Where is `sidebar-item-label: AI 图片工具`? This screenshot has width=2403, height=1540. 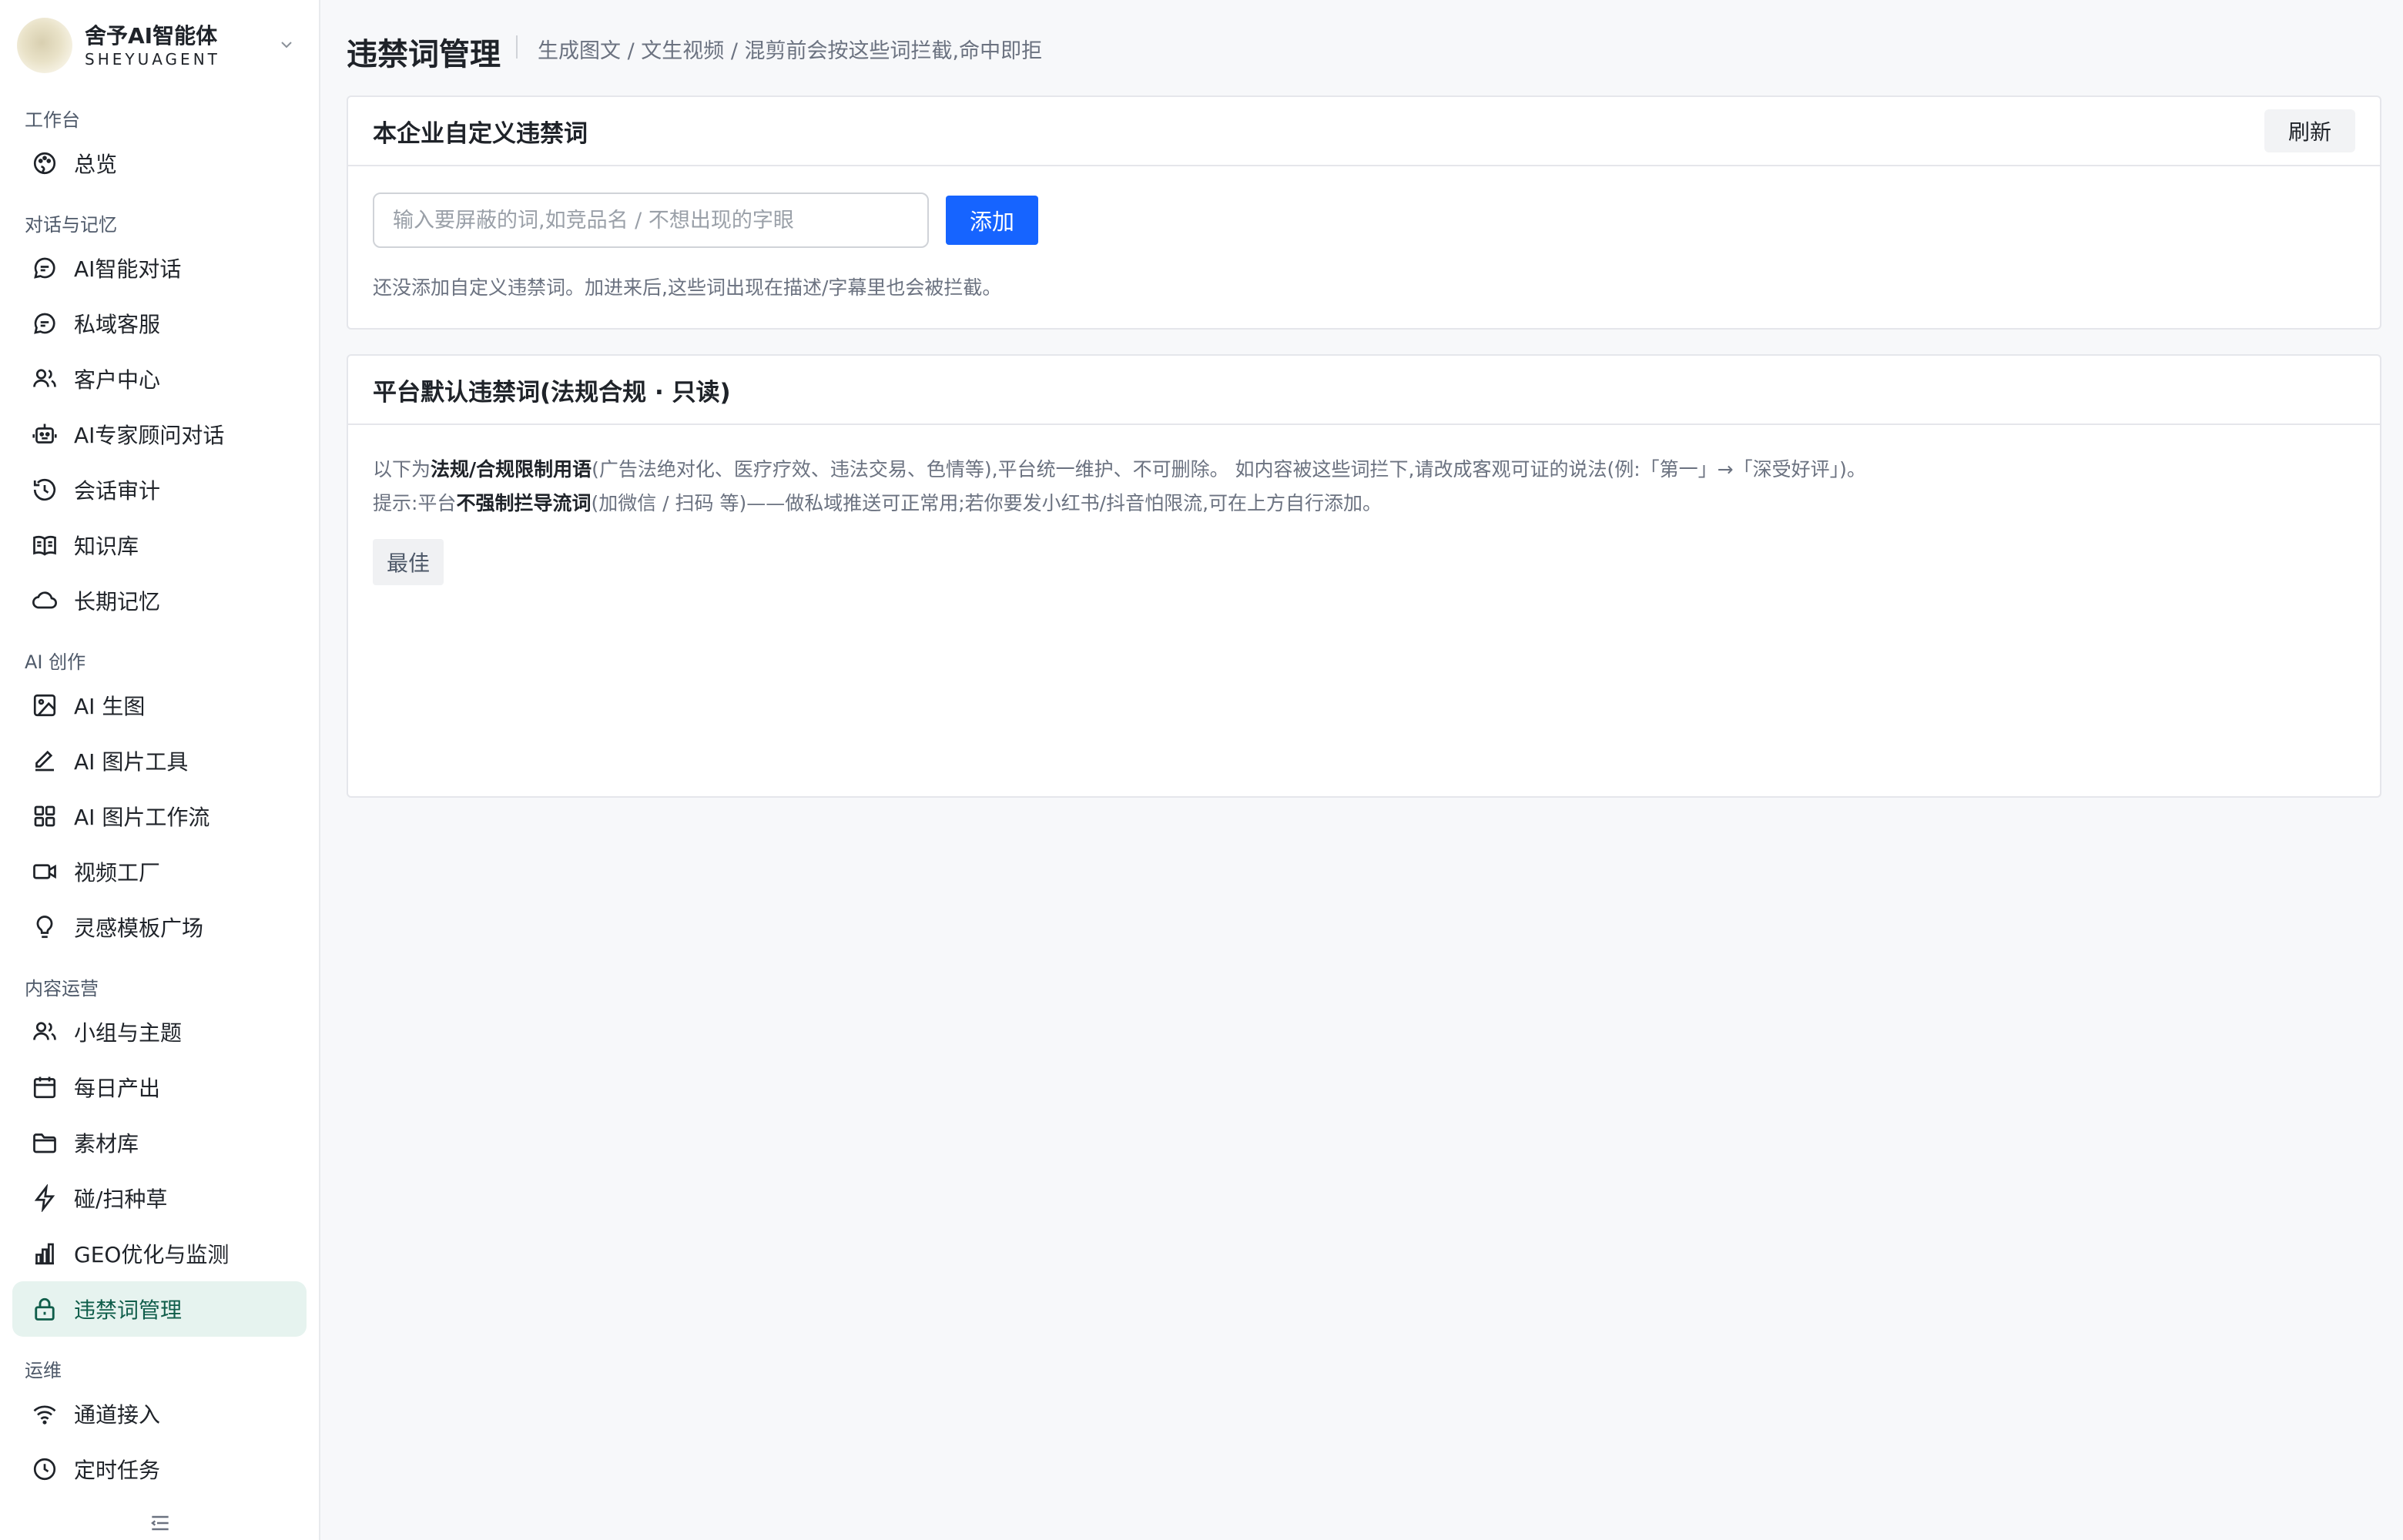
sidebar-item-label: AI 图片工具 is located at coordinates (131, 762).